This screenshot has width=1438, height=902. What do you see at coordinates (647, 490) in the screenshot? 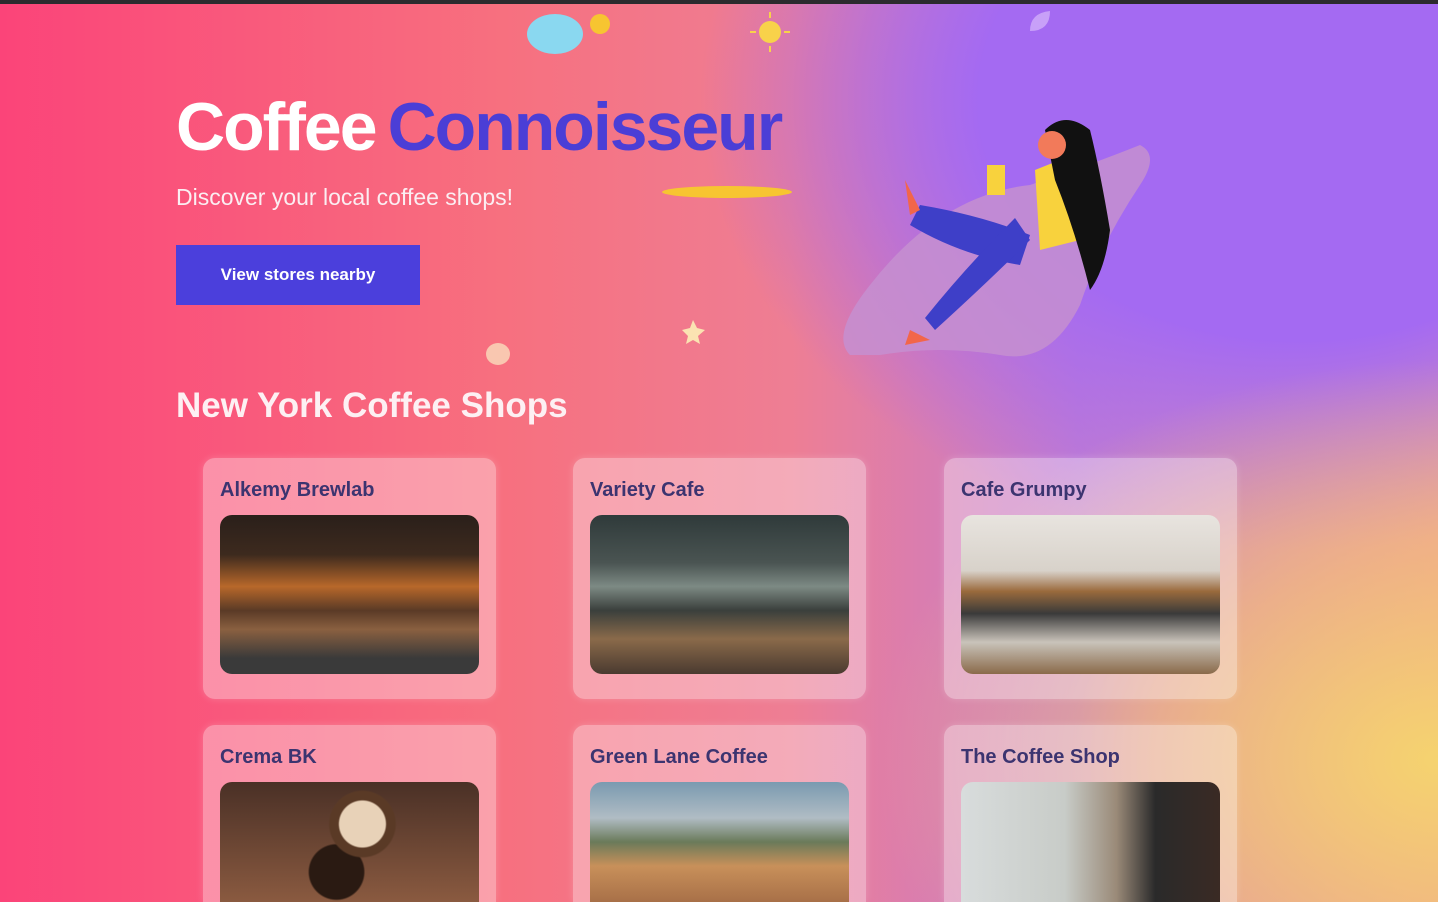
I see `store-name: Variety Cafe` at bounding box center [647, 490].